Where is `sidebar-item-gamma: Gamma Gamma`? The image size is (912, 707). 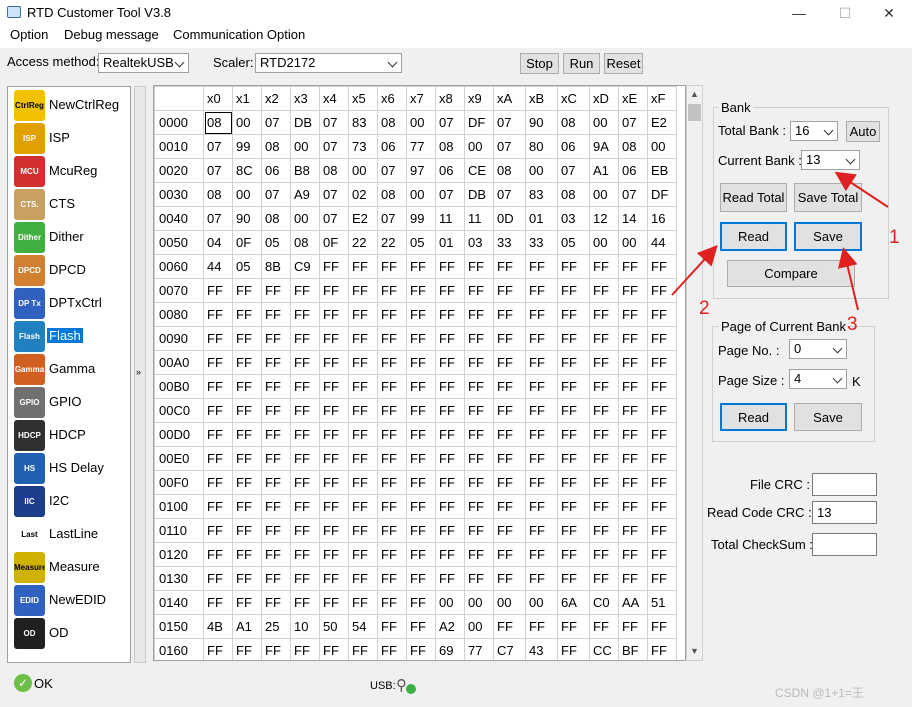 sidebar-item-gamma: Gamma Gamma is located at coordinates (71, 369).